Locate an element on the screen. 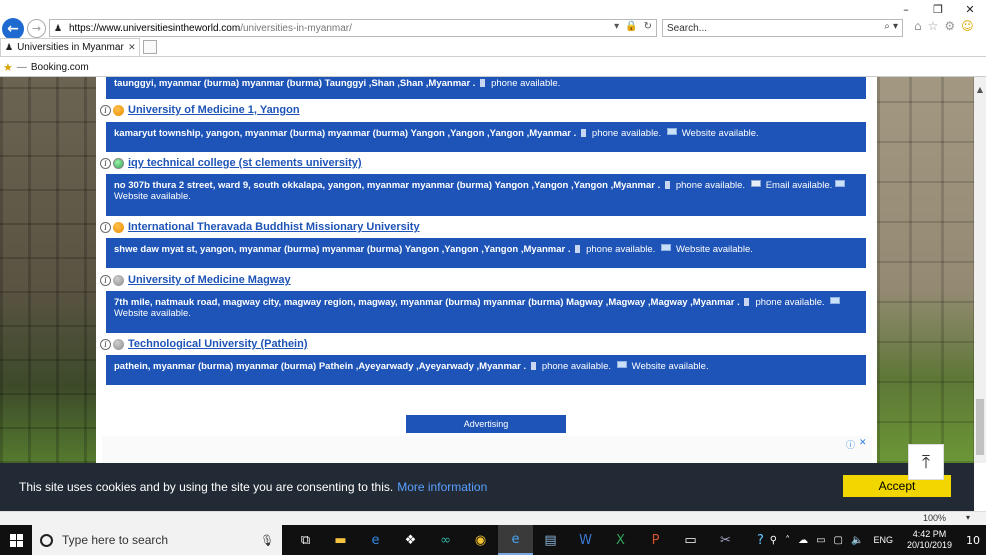 This screenshot has height=555, width=986. volume-icon: 🔈 is located at coordinates (857, 540).